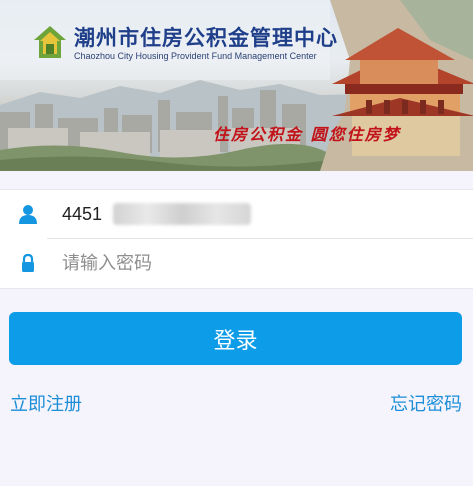 The width and height of the screenshot is (473, 486). I want to click on banner-slogan: 住房公积金 圆您住房梦, so click(307, 134).